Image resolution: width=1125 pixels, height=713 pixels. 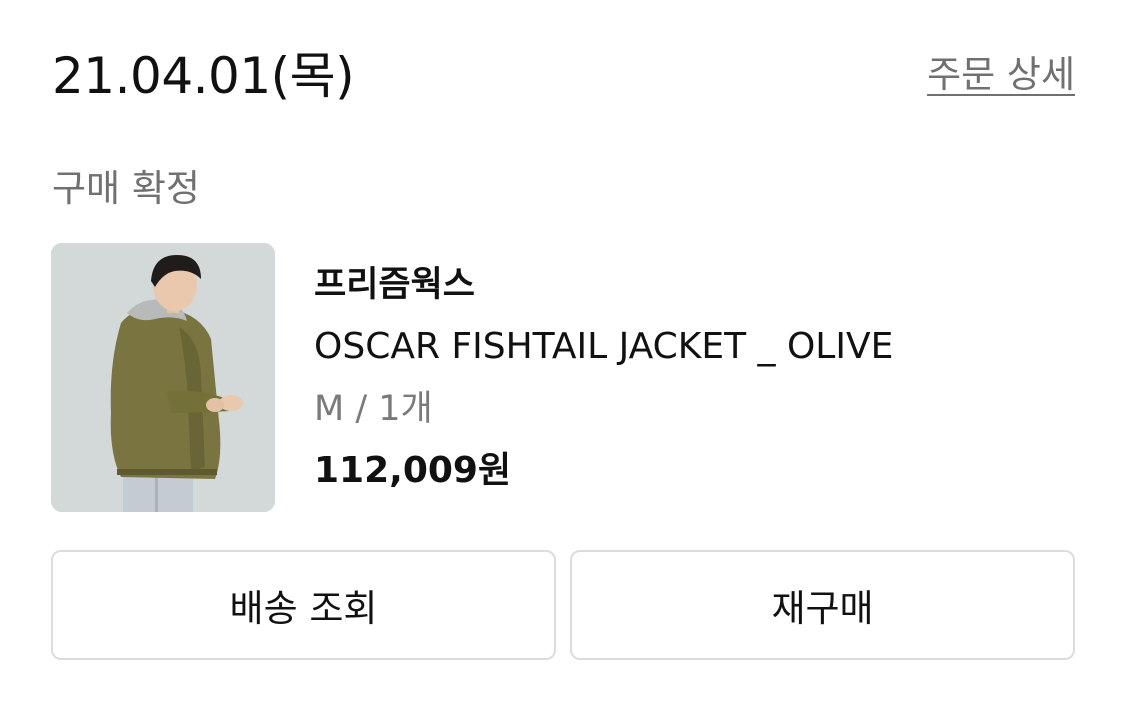 What do you see at coordinates (203, 76) in the screenshot?
I see `order-date: 21.04.01(목)` at bounding box center [203, 76].